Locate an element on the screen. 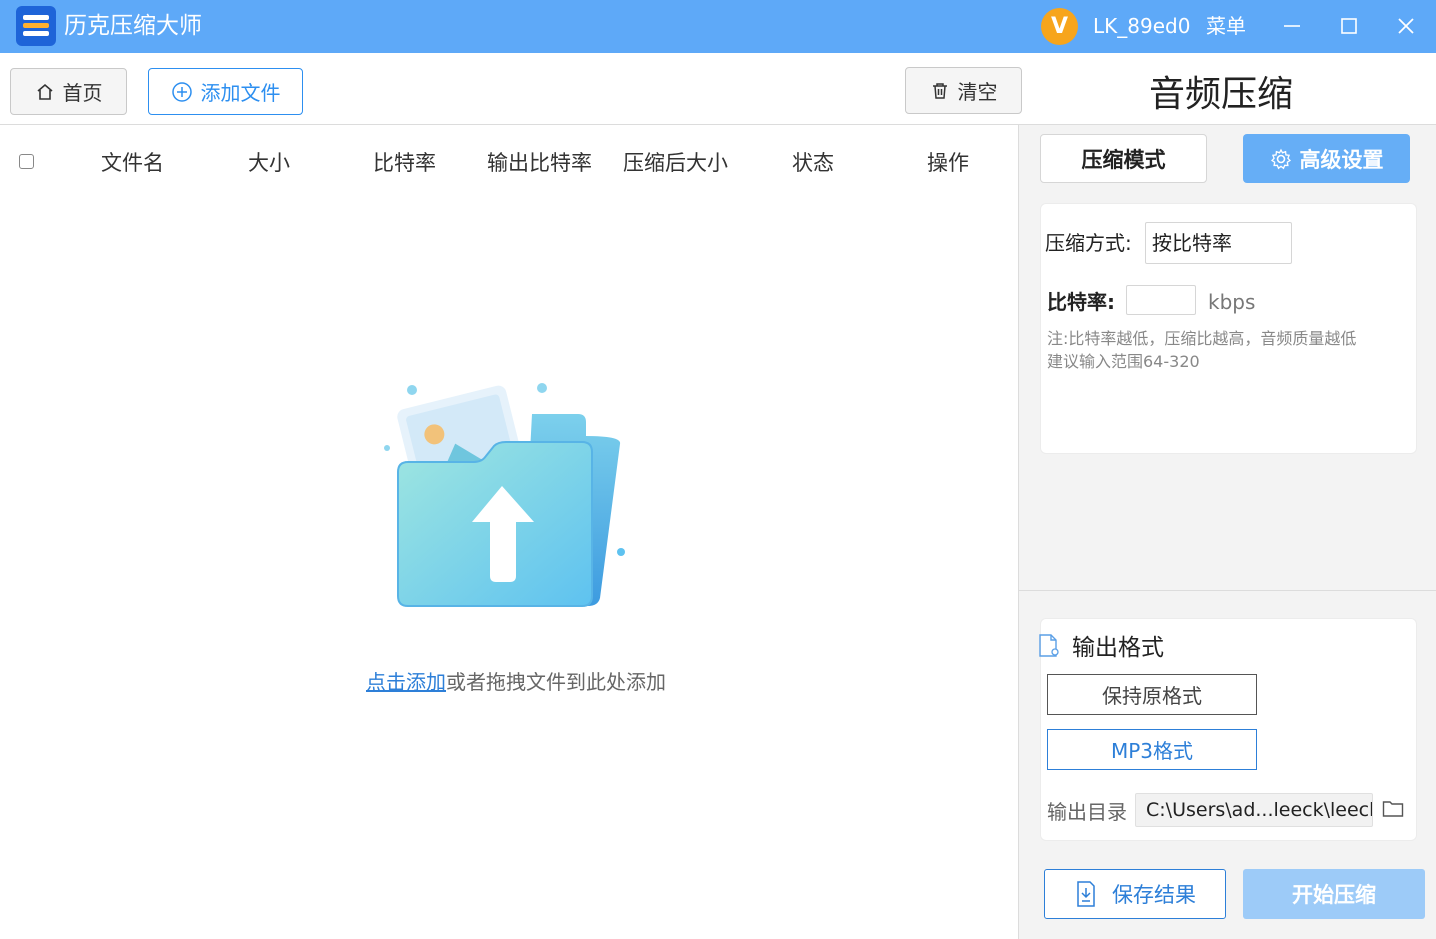  keep-original-format-button: 保持原格式 is located at coordinates (1152, 694).